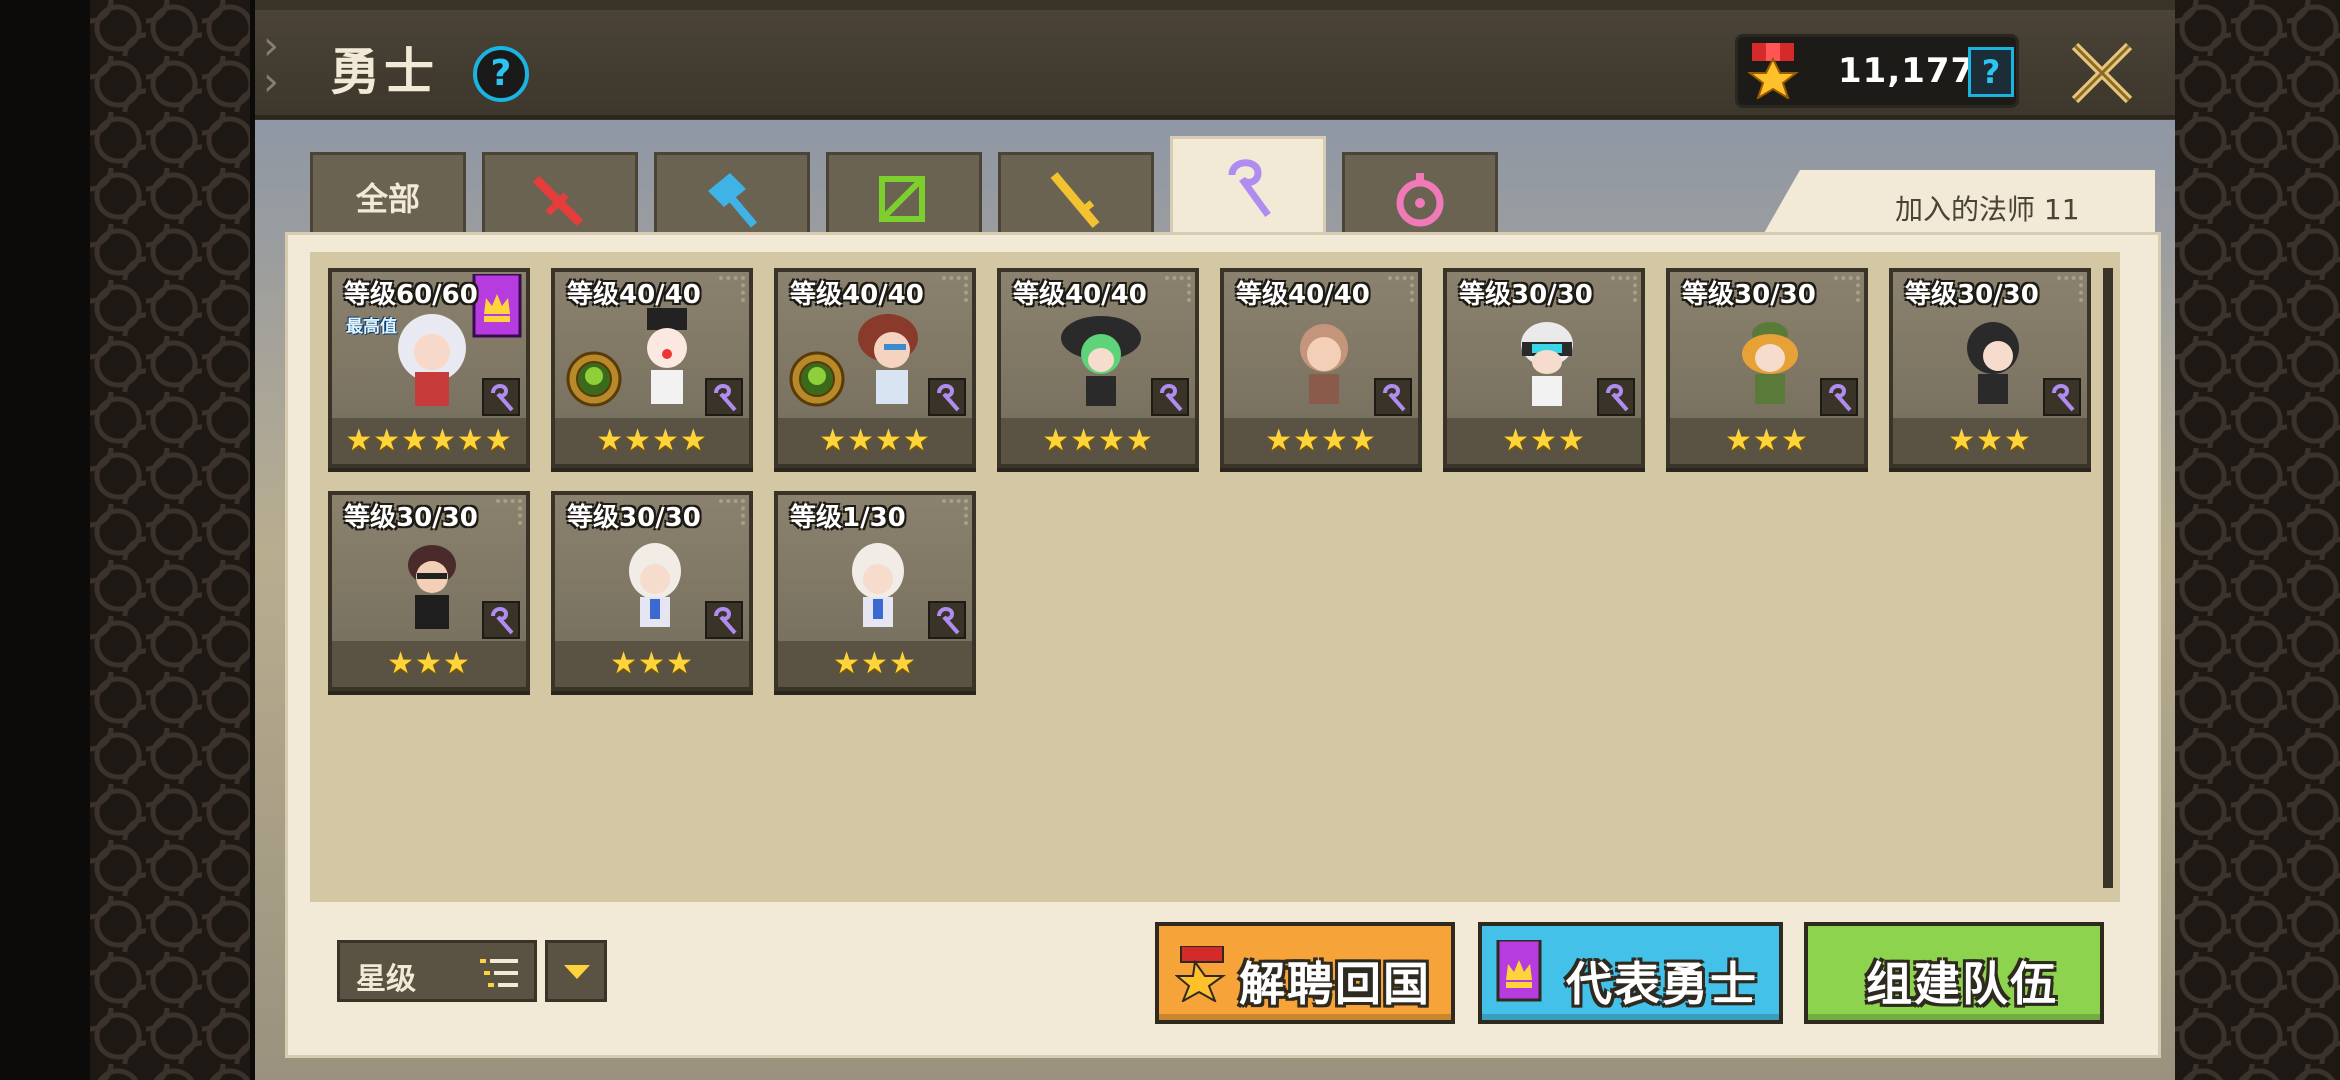  Describe the element at coordinates (848, 518) in the screenshot. I see `hero-level: 等级1/30` at that location.